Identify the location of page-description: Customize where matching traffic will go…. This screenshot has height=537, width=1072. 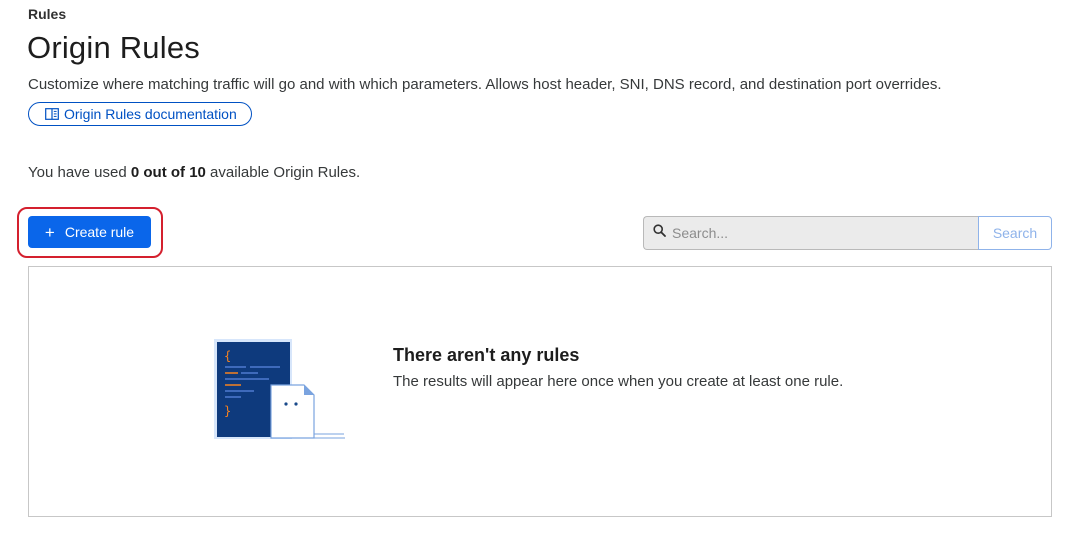
(485, 84).